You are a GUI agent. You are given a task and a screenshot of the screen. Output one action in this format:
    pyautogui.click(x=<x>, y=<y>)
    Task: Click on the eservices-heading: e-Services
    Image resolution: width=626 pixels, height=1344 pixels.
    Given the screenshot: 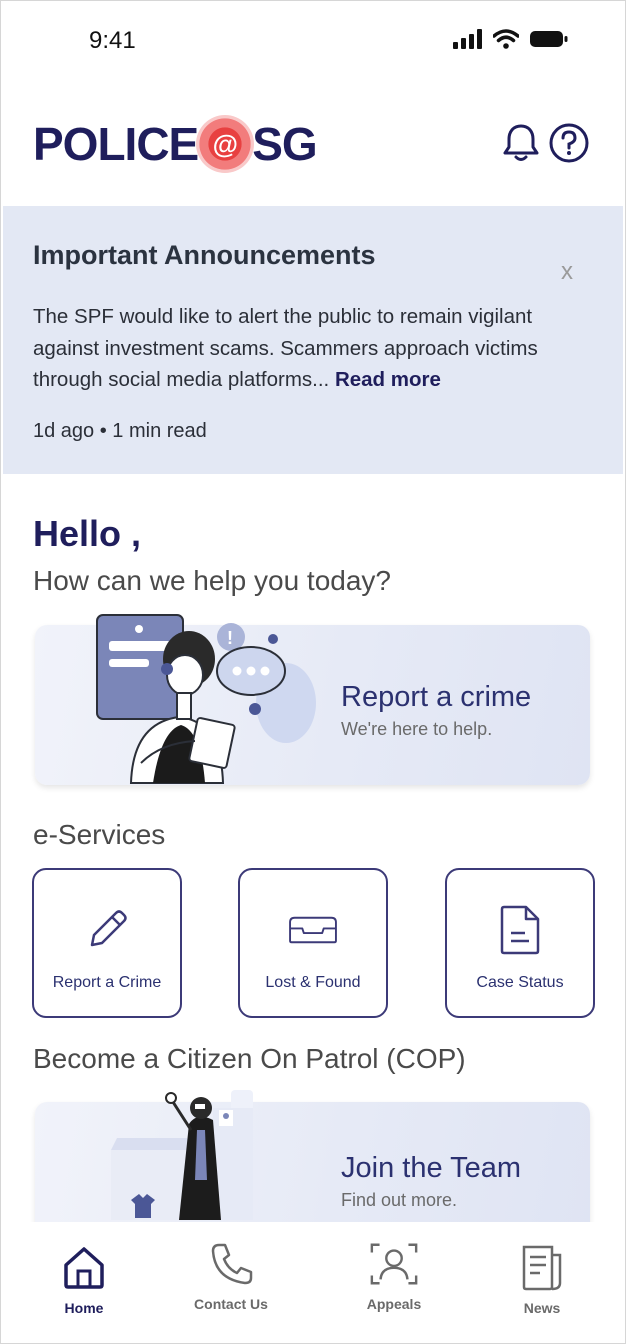 What is the action you would take?
    pyautogui.click(x=99, y=834)
    